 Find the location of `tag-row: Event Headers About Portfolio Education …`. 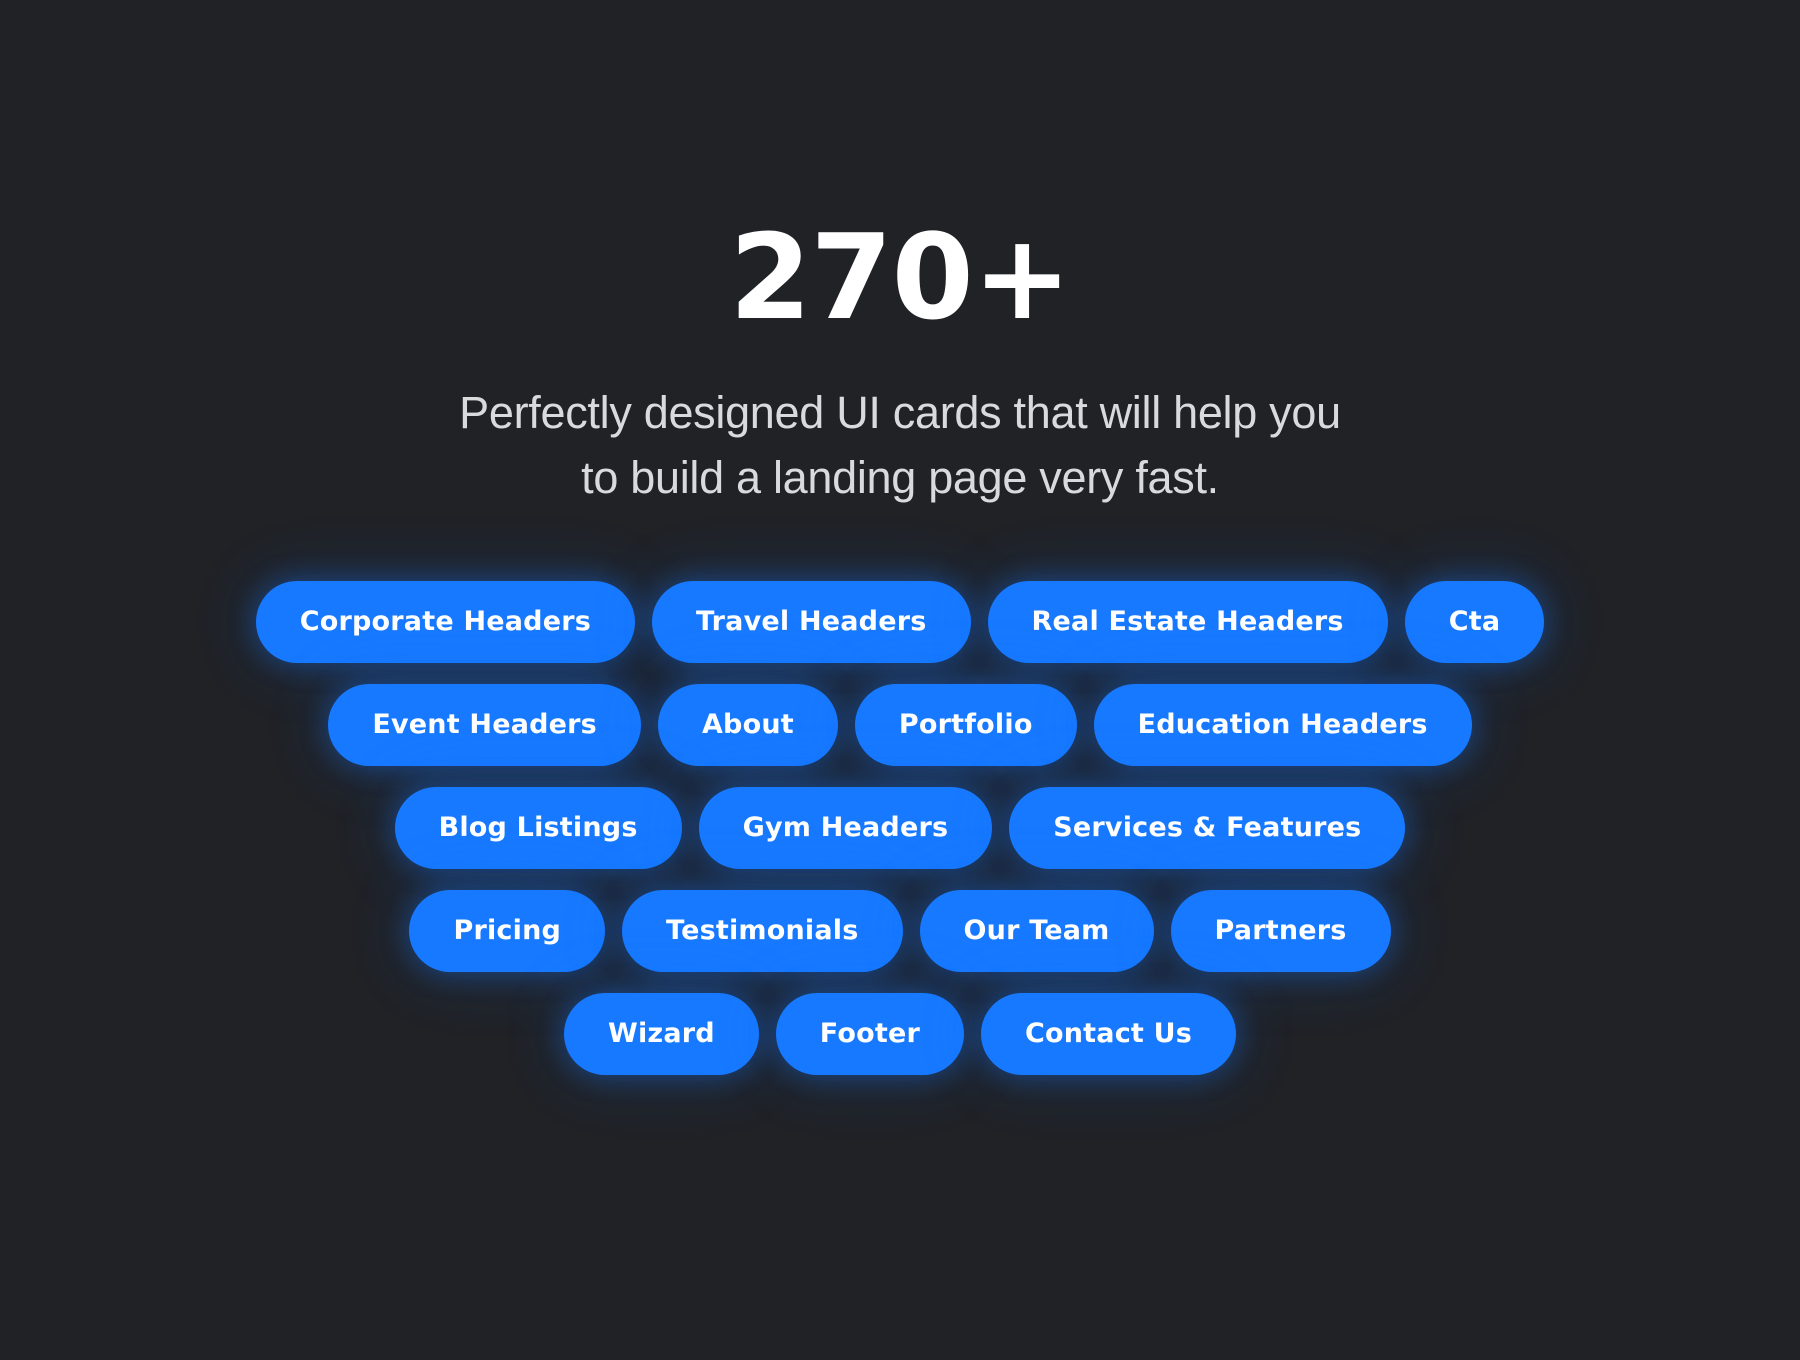

tag-row: Event Headers About Portfolio Education … is located at coordinates (900, 724).